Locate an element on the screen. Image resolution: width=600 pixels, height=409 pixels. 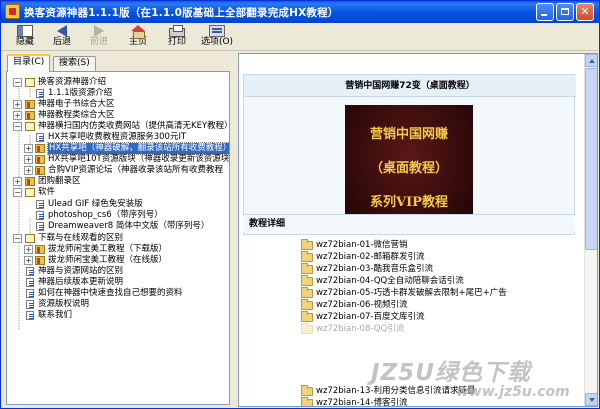
tree-item-label: photoshop_cs6（带序列号） is located at coordinates (105, 215).